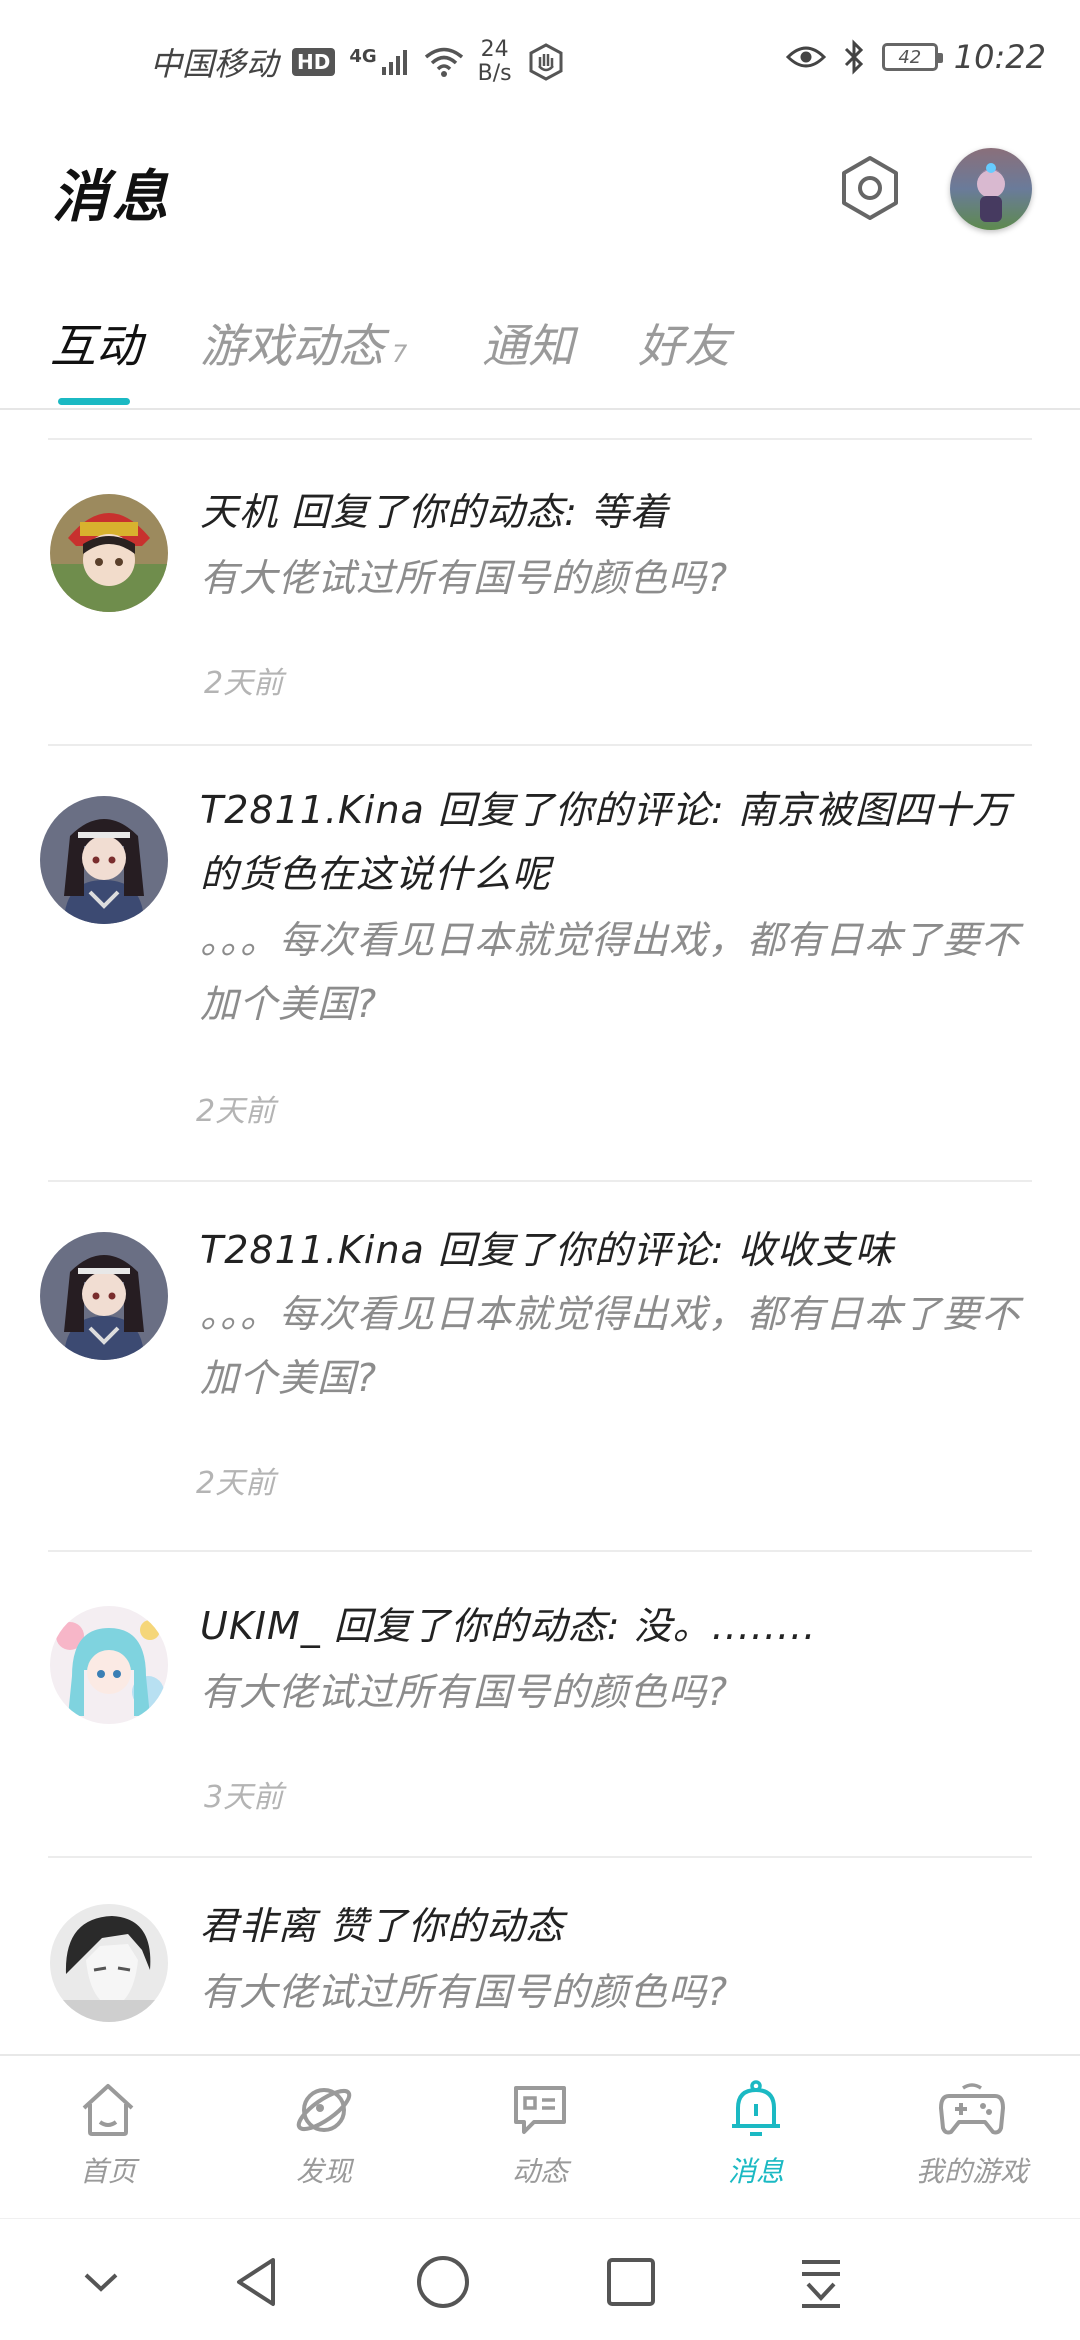 The width and height of the screenshot is (1080, 2340). What do you see at coordinates (528, 346) in the screenshot?
I see `tab-label: 通知` at bounding box center [528, 346].